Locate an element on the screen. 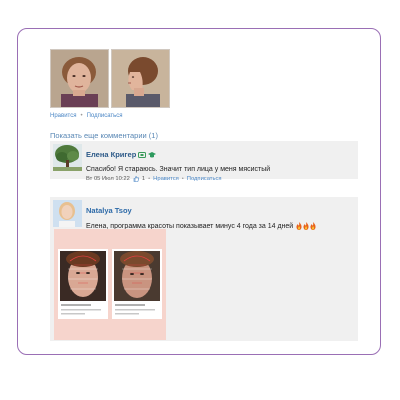 Image resolution: width=400 pixels, height=400 pixels. after-photo is located at coordinates (140, 78).